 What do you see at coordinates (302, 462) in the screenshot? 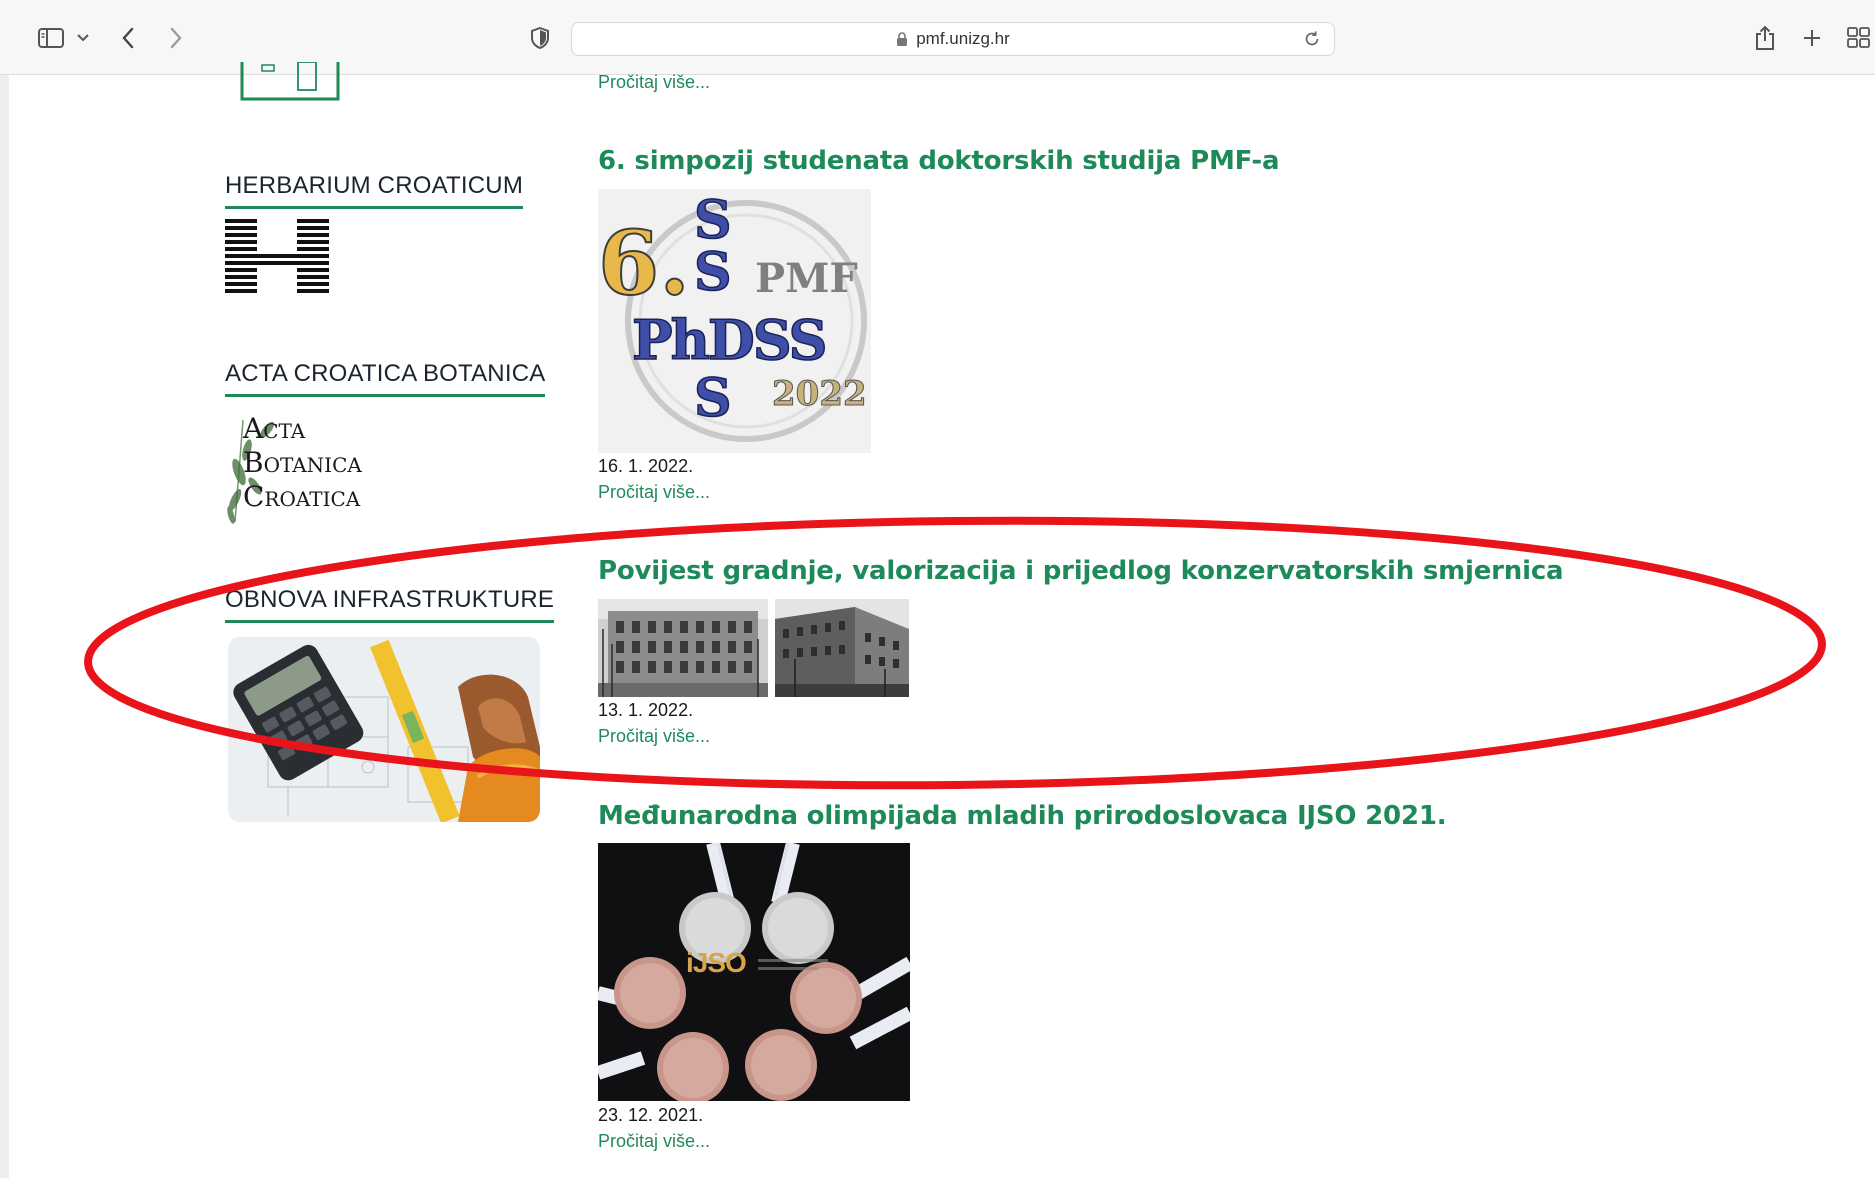
I see `acta-logo-line-2: Botanica` at bounding box center [302, 462].